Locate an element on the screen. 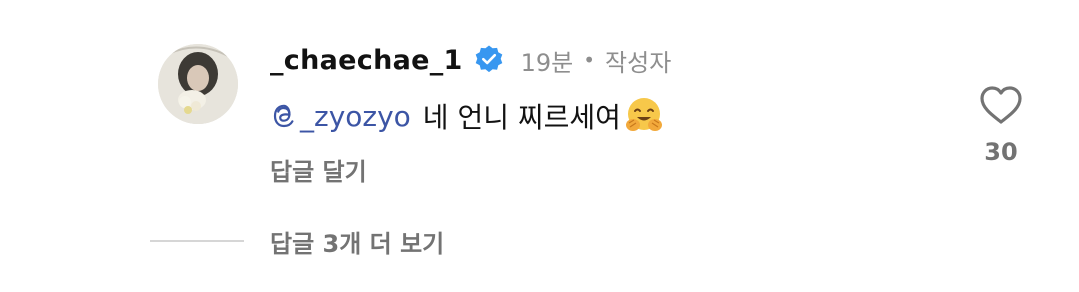 This screenshot has height=292, width=1079. avatar-image is located at coordinates (198, 84).